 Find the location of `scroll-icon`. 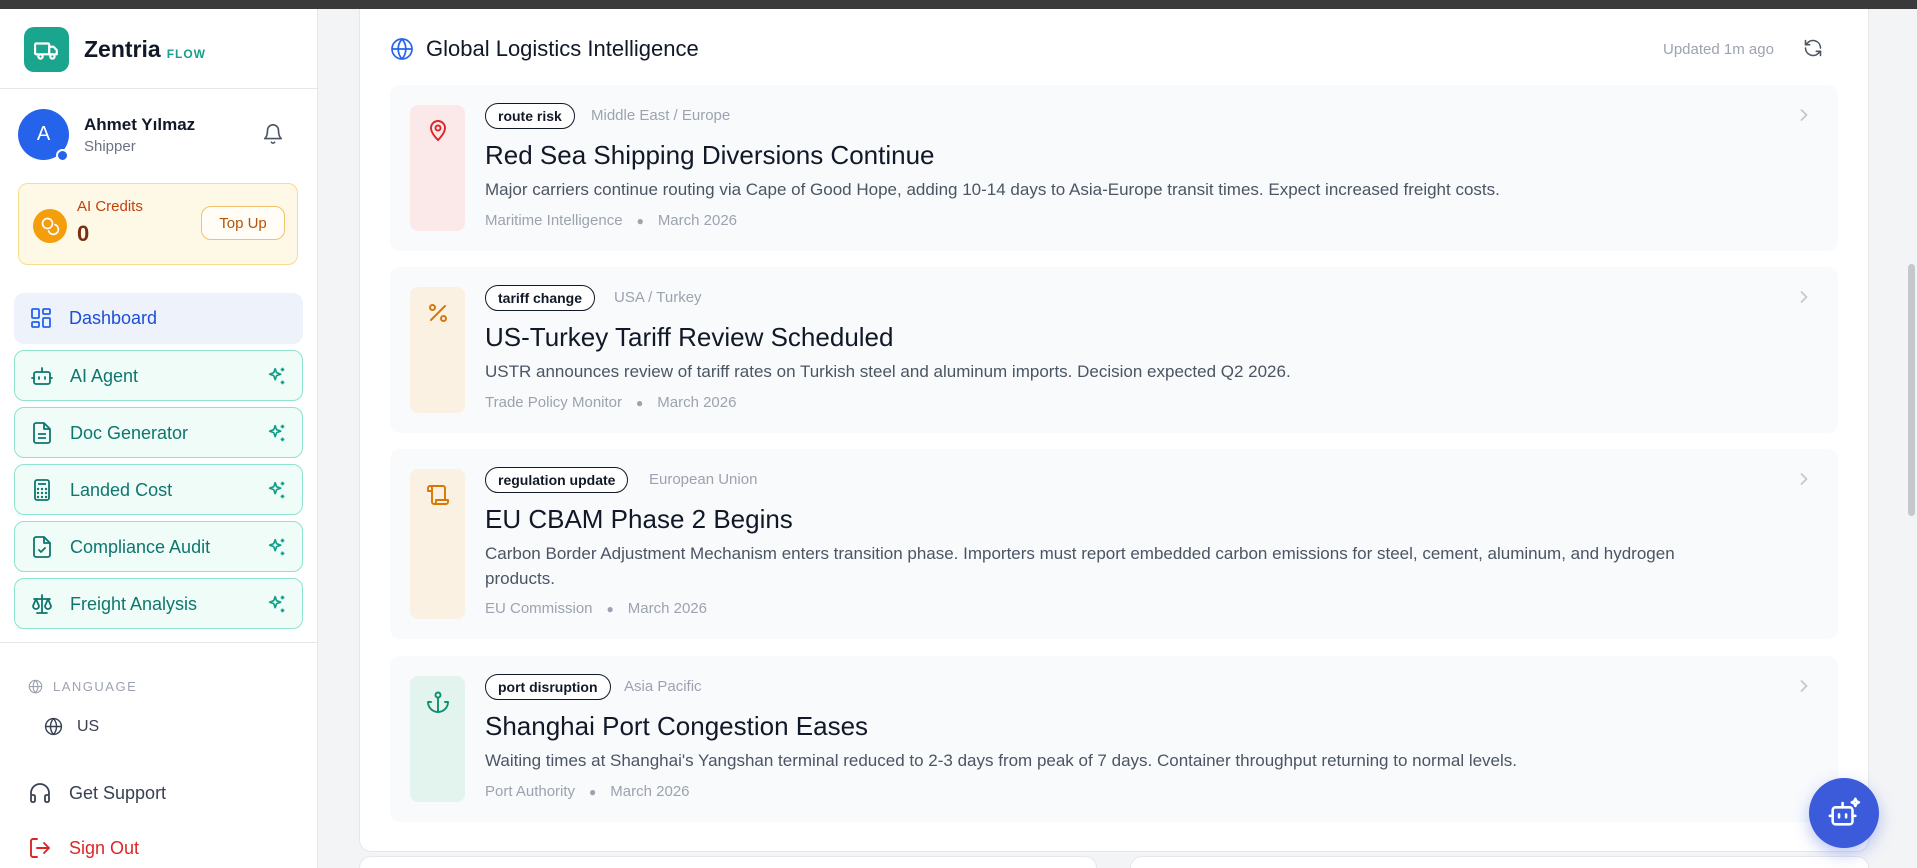

scroll-icon is located at coordinates (437, 495).